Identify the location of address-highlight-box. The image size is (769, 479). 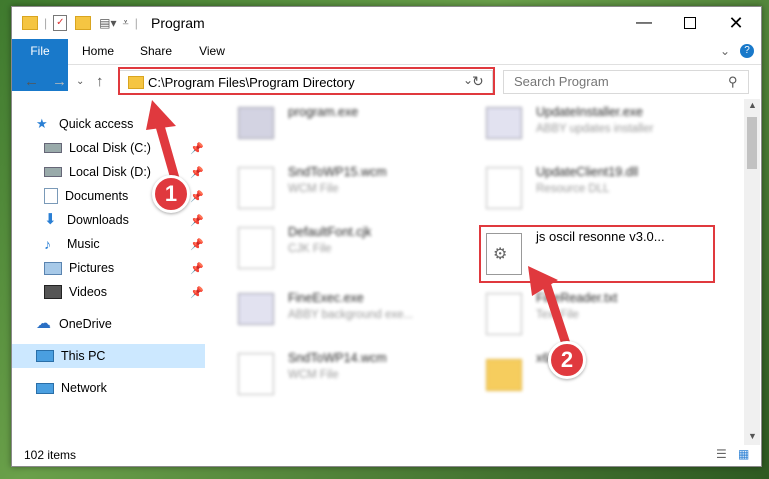
(306, 81).